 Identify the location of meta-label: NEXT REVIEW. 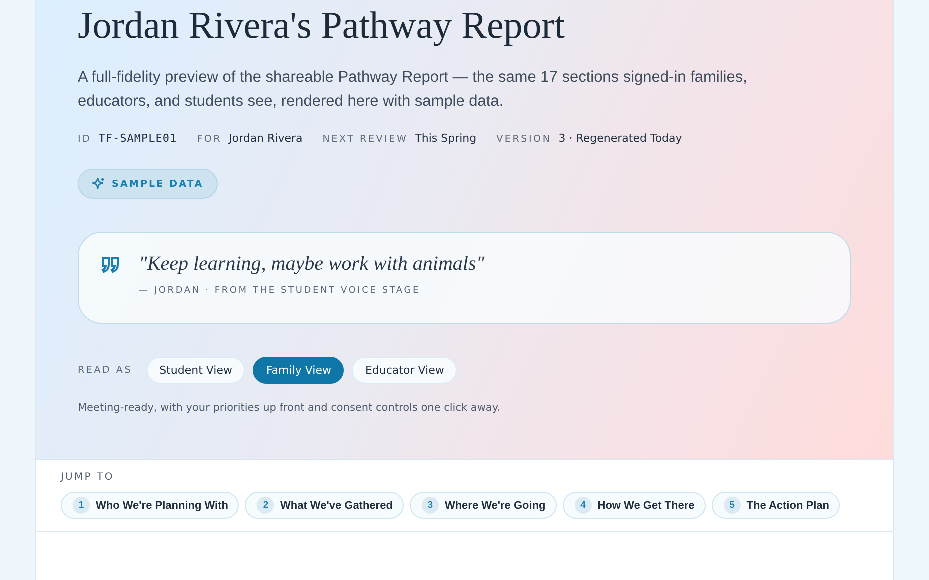
(365, 139).